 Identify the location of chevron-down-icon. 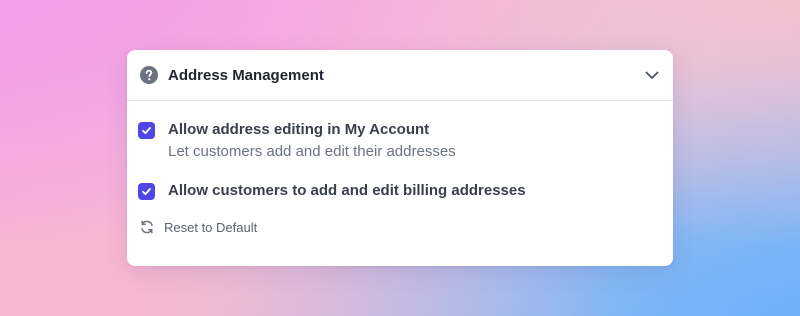
(652, 75).